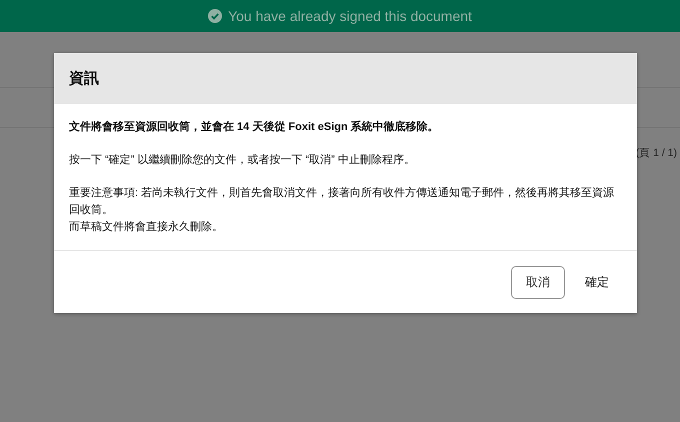  I want to click on dialog-title: 資訊, so click(84, 78).